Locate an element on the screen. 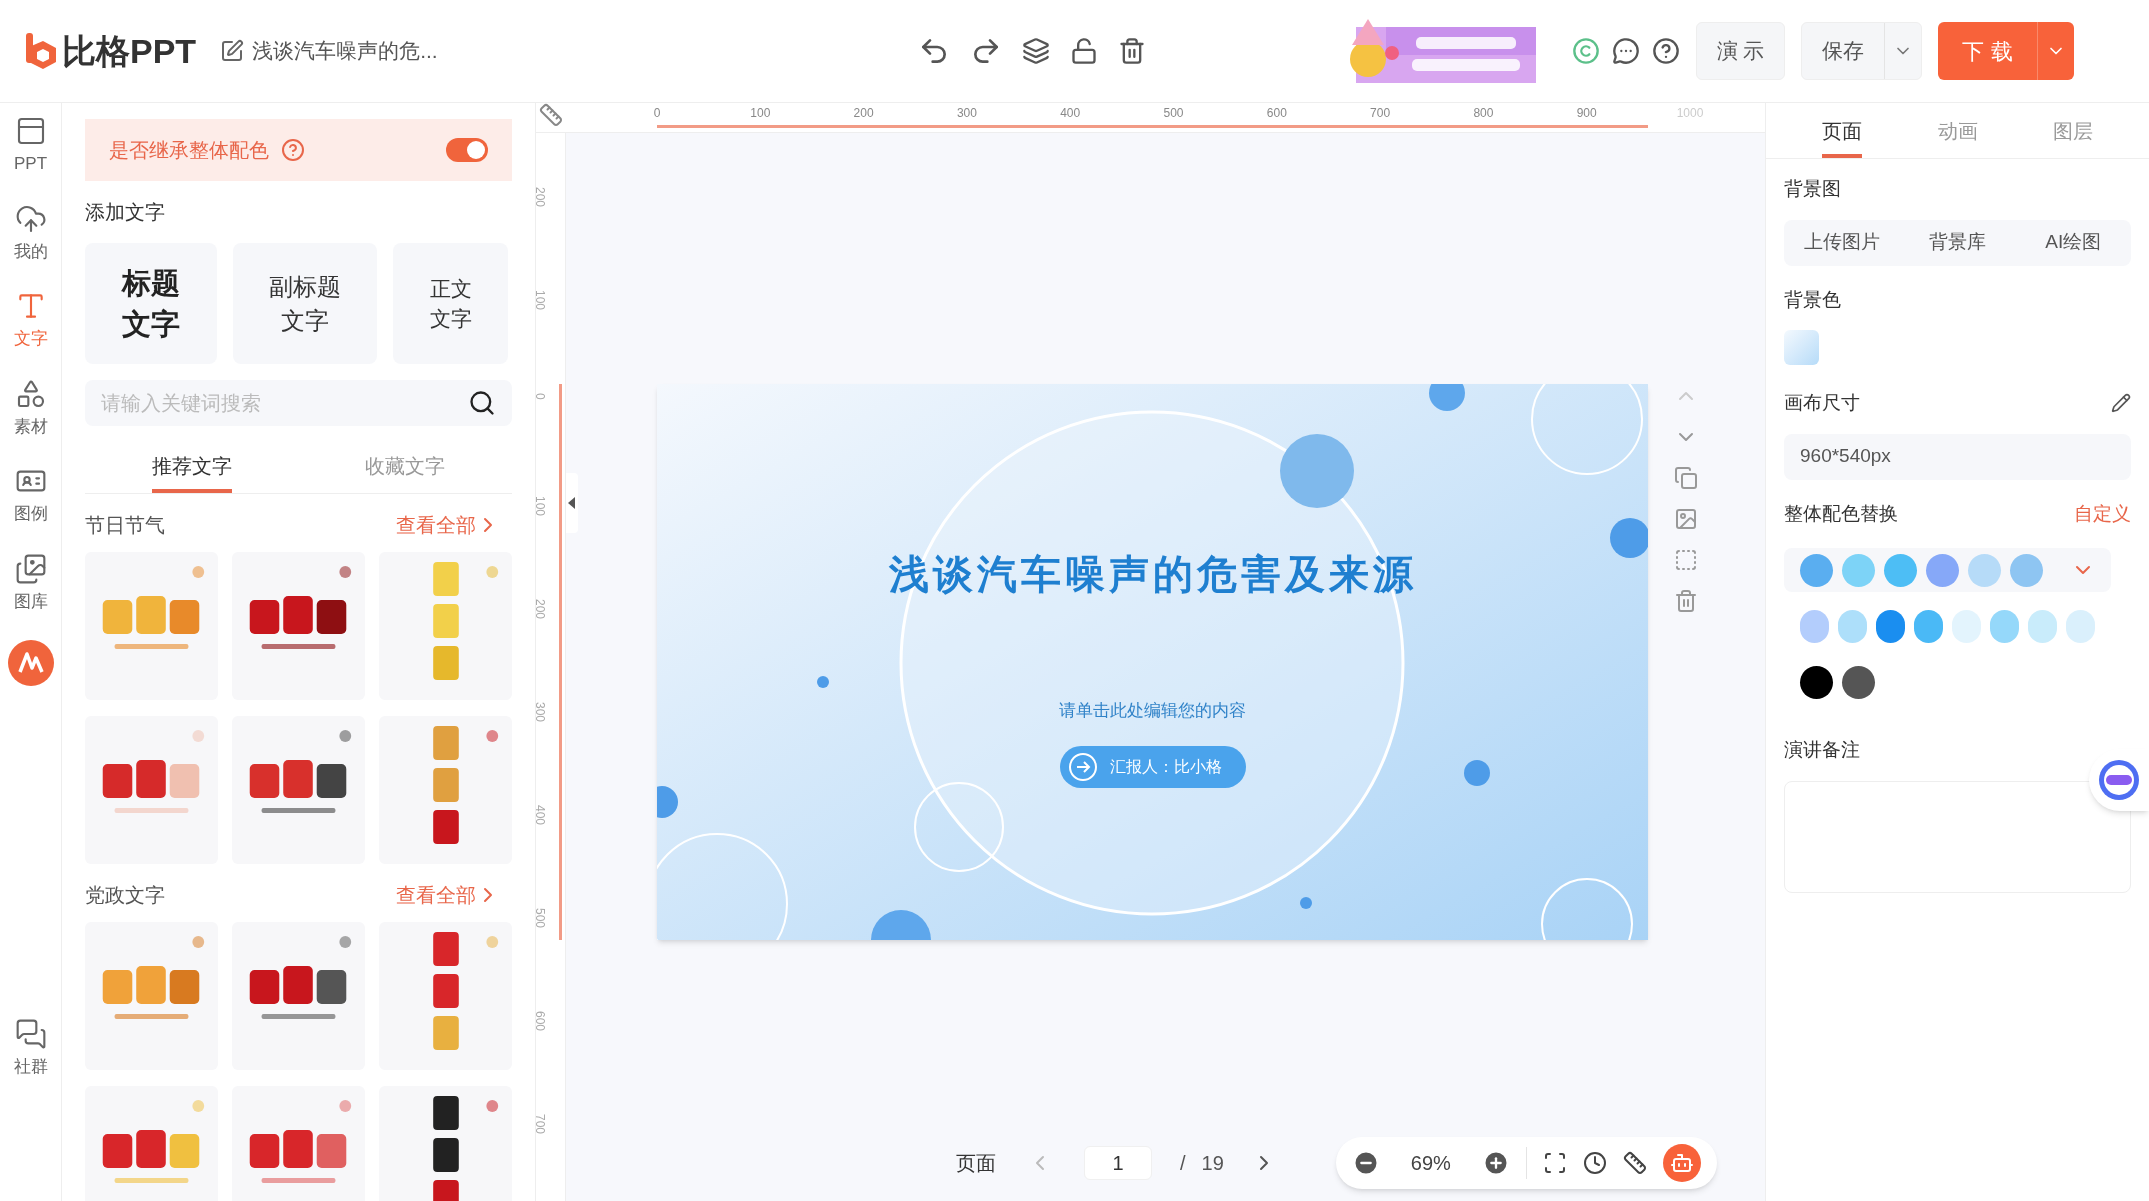 This screenshot has width=2149, height=1201. rail-item: 图库 is located at coordinates (30, 583).